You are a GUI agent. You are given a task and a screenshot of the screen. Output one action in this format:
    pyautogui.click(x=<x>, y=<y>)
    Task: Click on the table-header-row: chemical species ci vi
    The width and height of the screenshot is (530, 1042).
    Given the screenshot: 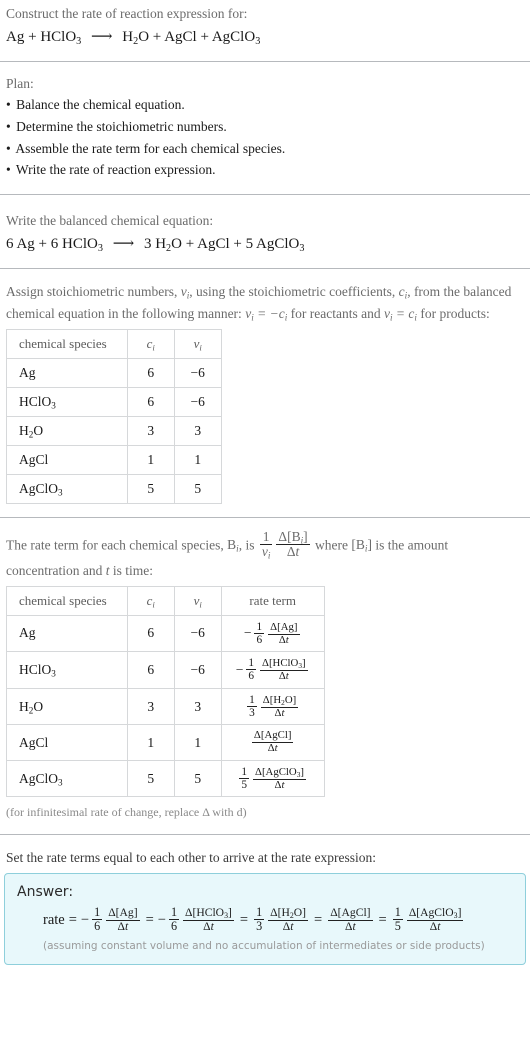 What is the action you would take?
    pyautogui.click(x=114, y=343)
    